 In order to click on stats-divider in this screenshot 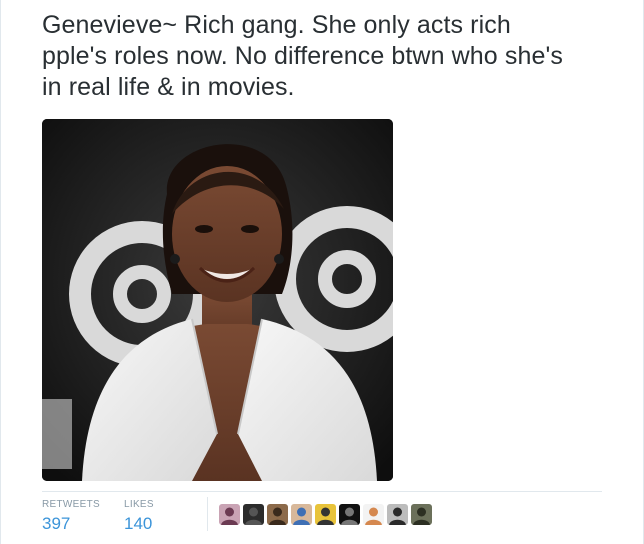, I will do `click(322, 491)`.